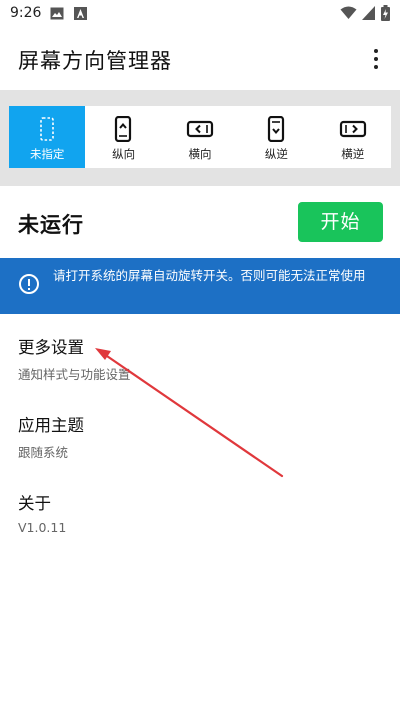 The width and height of the screenshot is (400, 711). Describe the element at coordinates (198, 436) in the screenshot. I see `settings-item-app-theme: 应用主题 跟随系统` at that location.